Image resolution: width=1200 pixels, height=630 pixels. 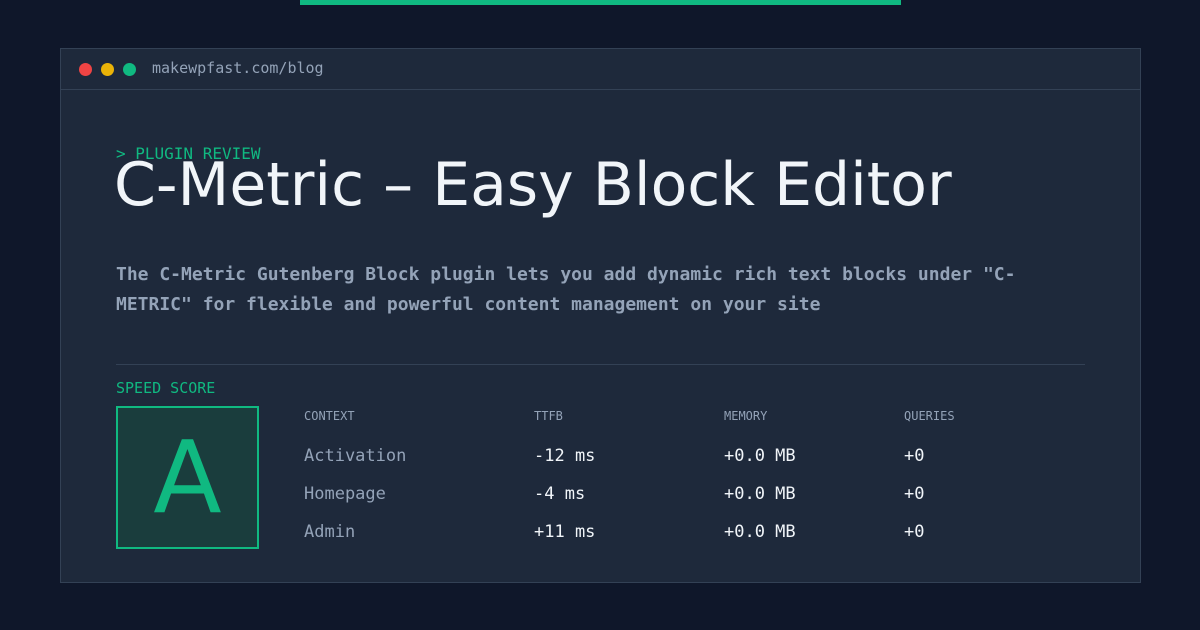 What do you see at coordinates (548, 416) in the screenshot?
I see `ttfb-column-header: TTFB` at bounding box center [548, 416].